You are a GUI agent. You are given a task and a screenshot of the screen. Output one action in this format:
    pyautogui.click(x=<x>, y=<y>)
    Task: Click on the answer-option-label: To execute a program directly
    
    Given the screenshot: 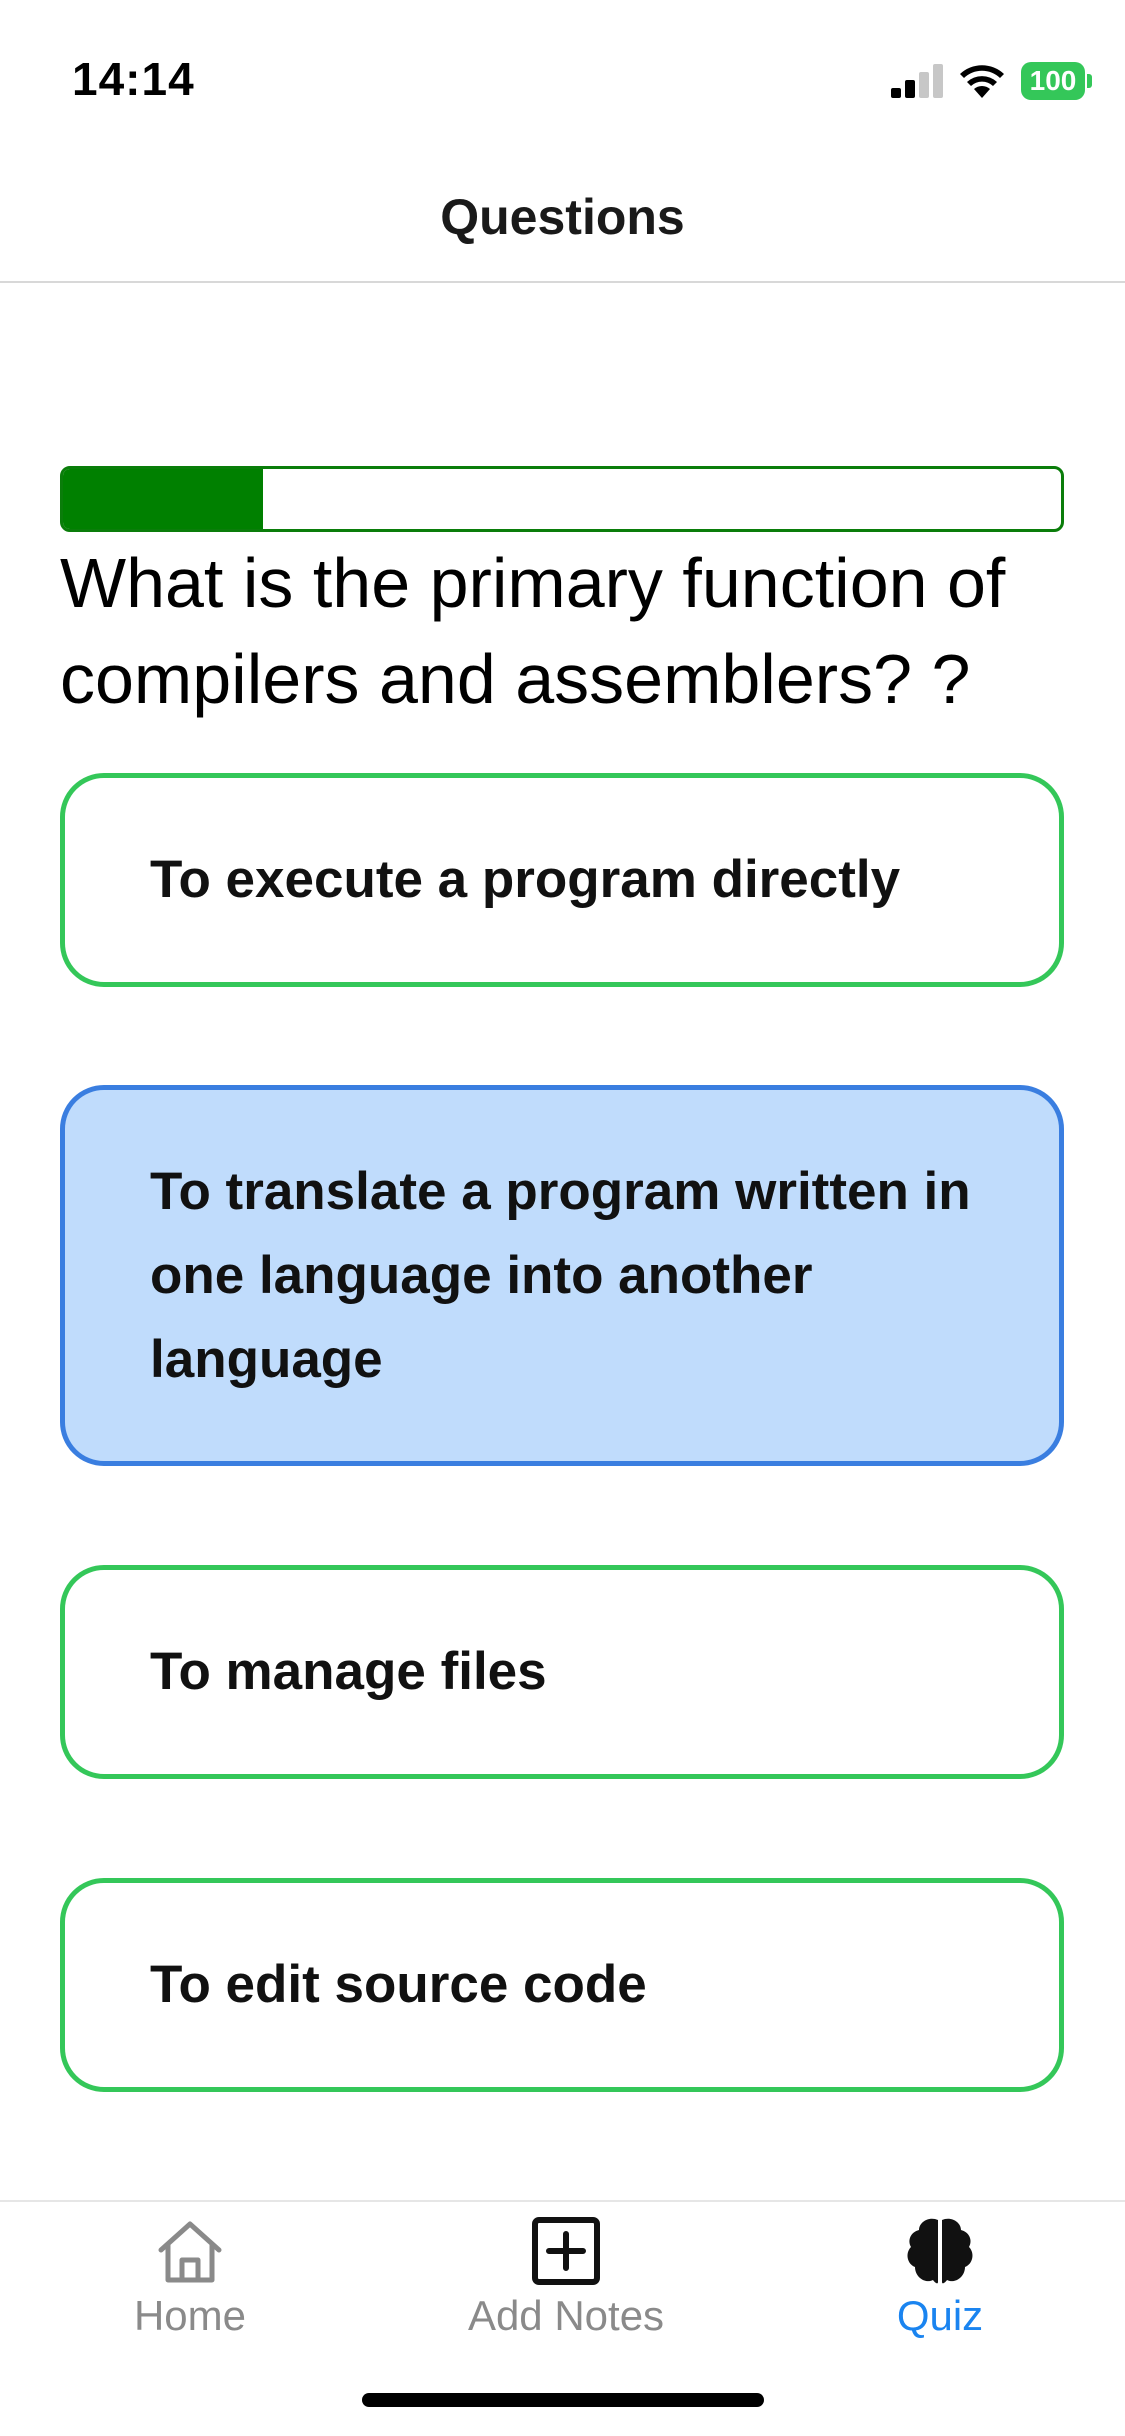 What is the action you would take?
    pyautogui.click(x=525, y=879)
    